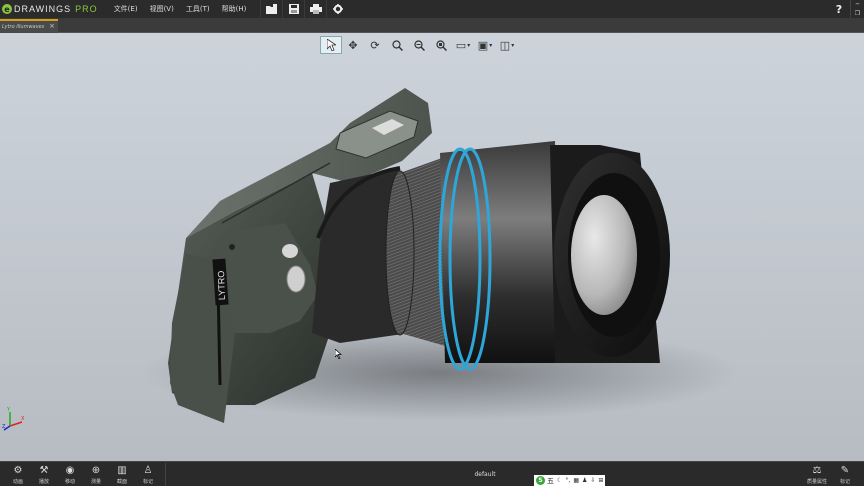  I want to click on configuration-name: default, so click(485, 474).